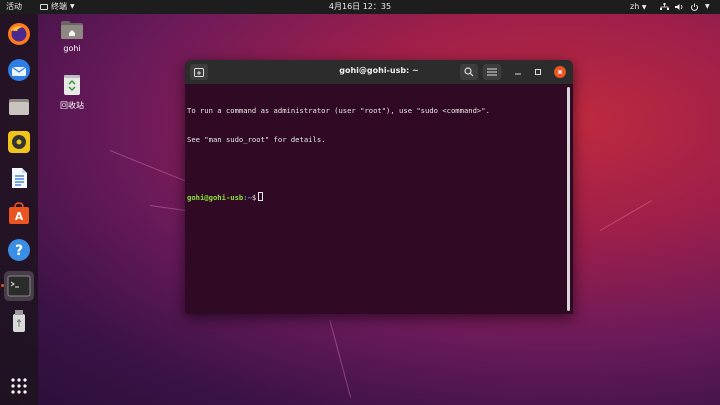 Image resolution: width=720 pixels, height=405 pixels. Describe the element at coordinates (679, 7) in the screenshot. I see `volume-icon` at that location.